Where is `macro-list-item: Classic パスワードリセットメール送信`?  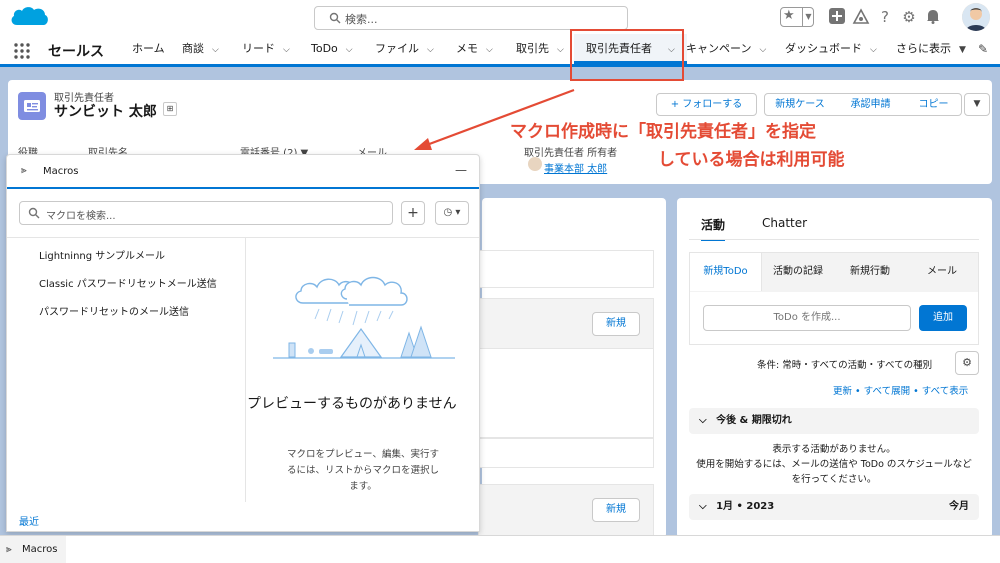
macro-list-item: Classic パスワードリセットメール送信 is located at coordinates (128, 282).